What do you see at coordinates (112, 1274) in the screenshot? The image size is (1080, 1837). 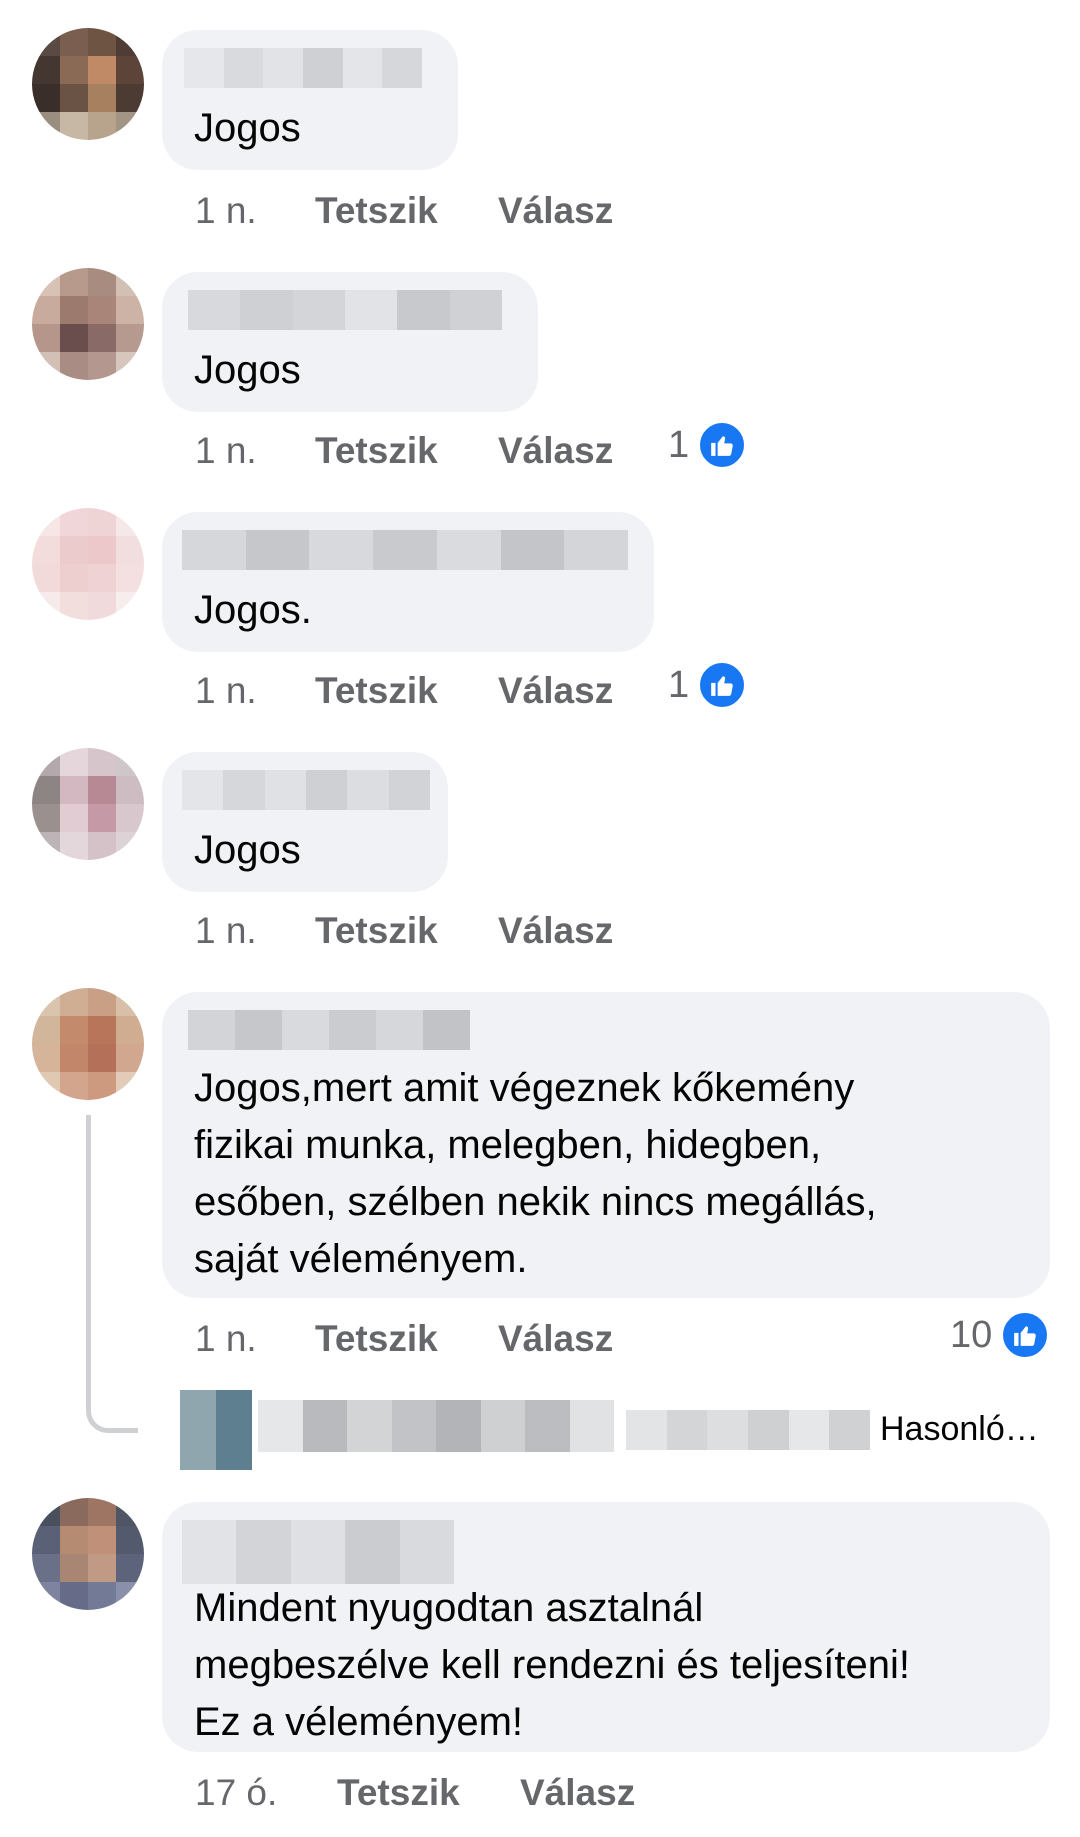 I see `thread-connector` at bounding box center [112, 1274].